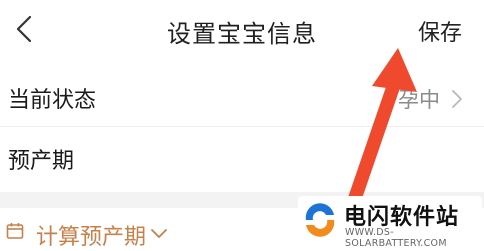  I want to click on calculate-due-date-label: 计算预产期, so click(91, 237).